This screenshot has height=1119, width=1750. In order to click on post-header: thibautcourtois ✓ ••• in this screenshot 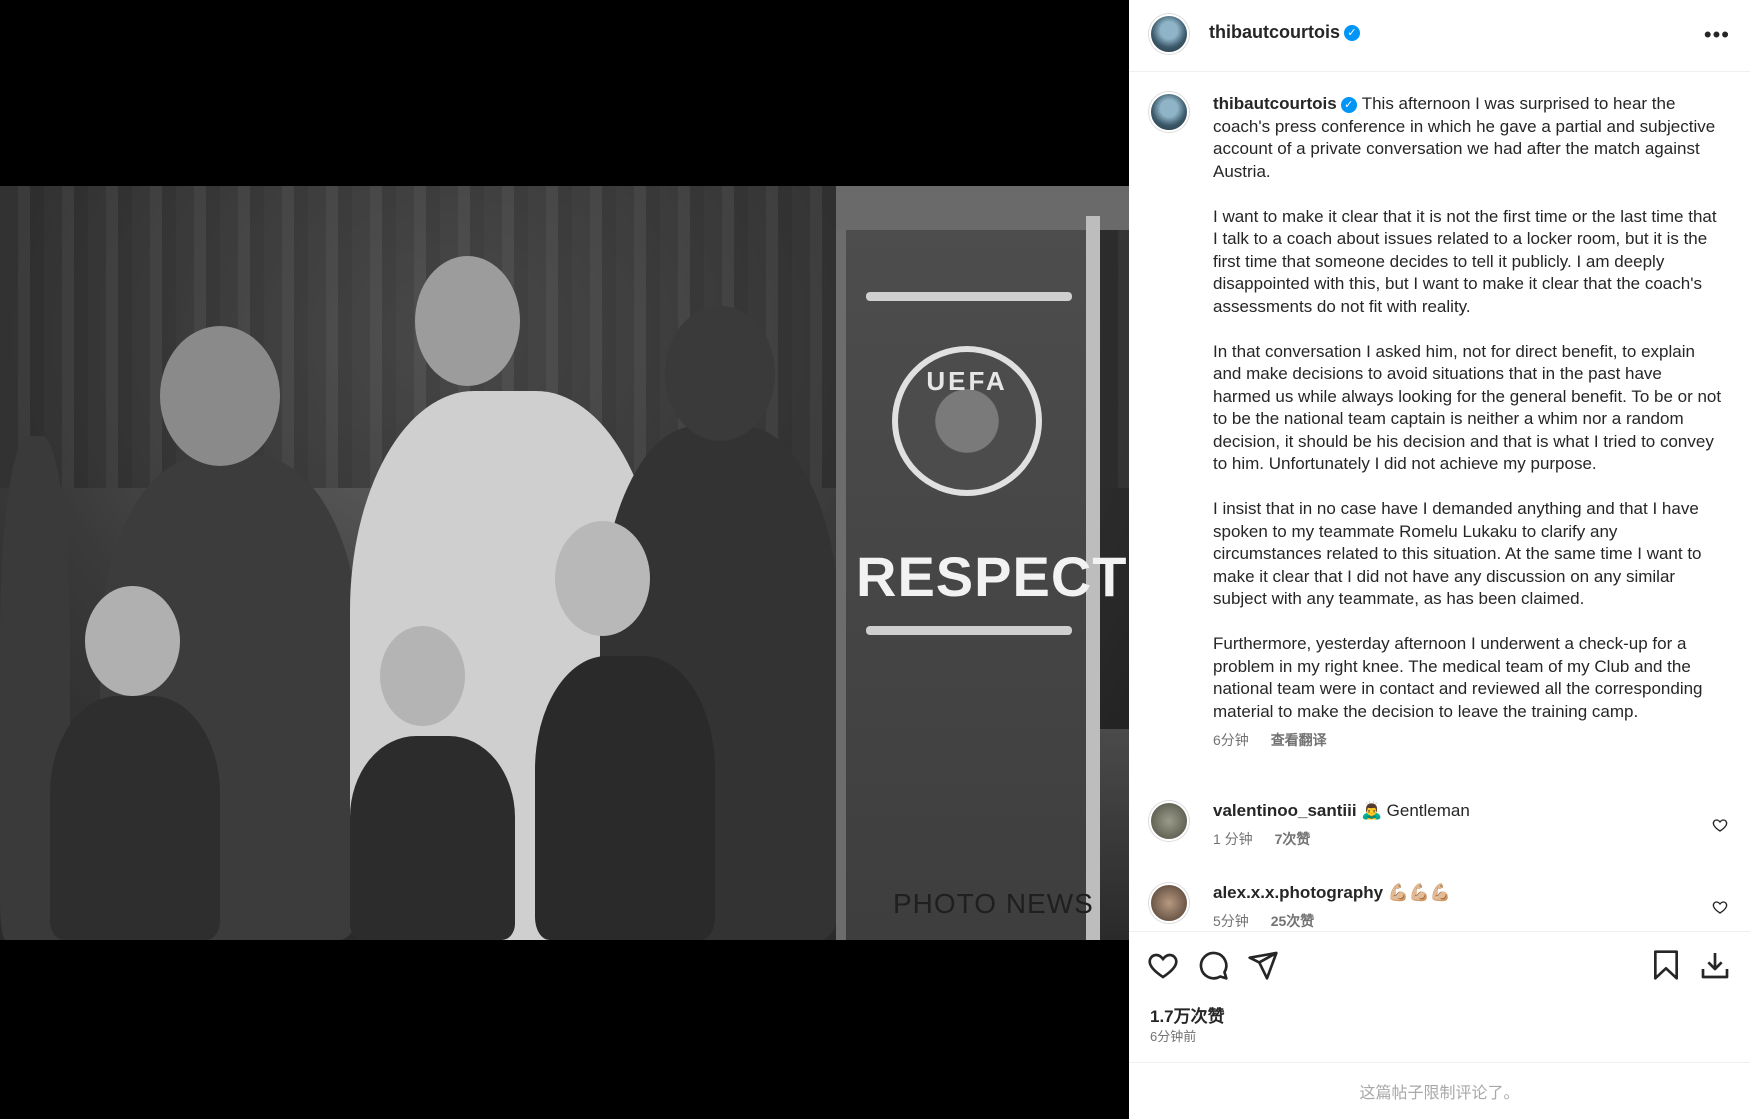, I will do `click(1439, 36)`.